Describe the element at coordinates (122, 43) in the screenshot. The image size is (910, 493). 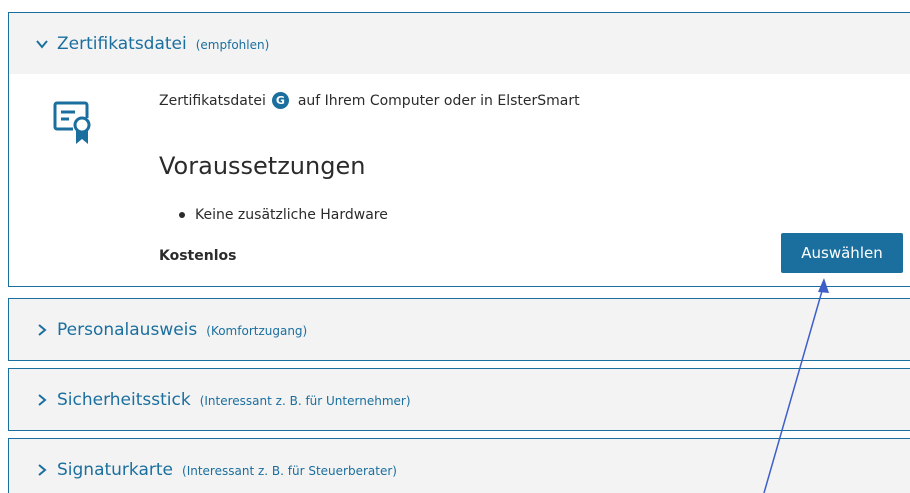
I see `panel-title: Zertifikatsdatei` at that location.